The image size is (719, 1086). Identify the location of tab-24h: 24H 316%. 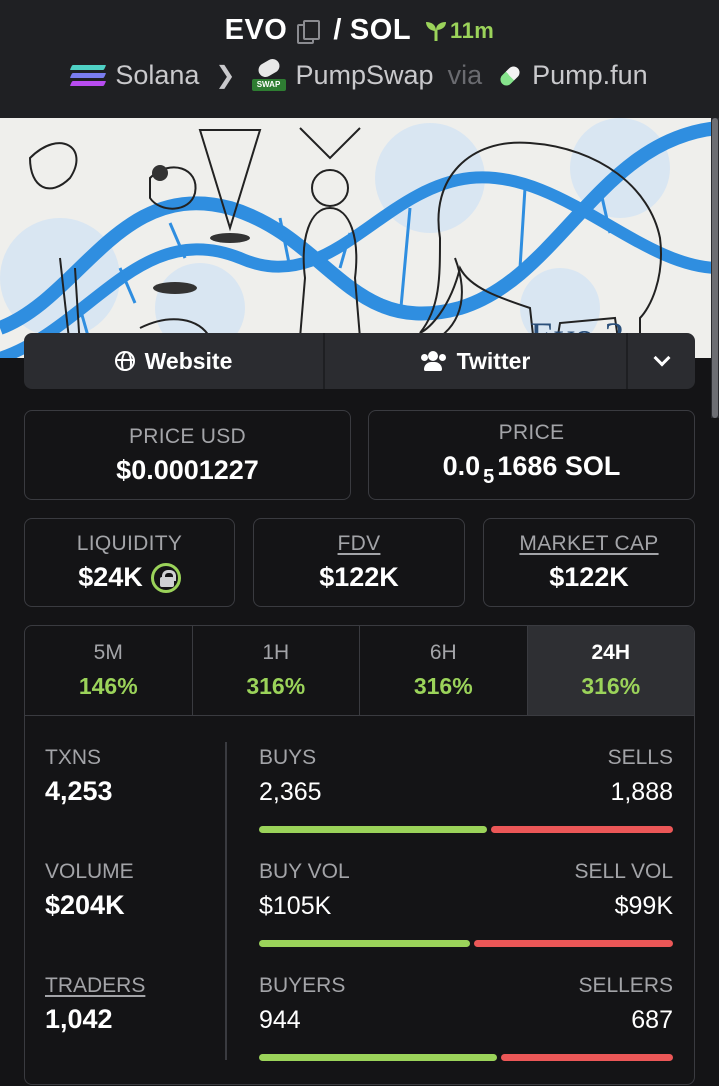
(610, 670).